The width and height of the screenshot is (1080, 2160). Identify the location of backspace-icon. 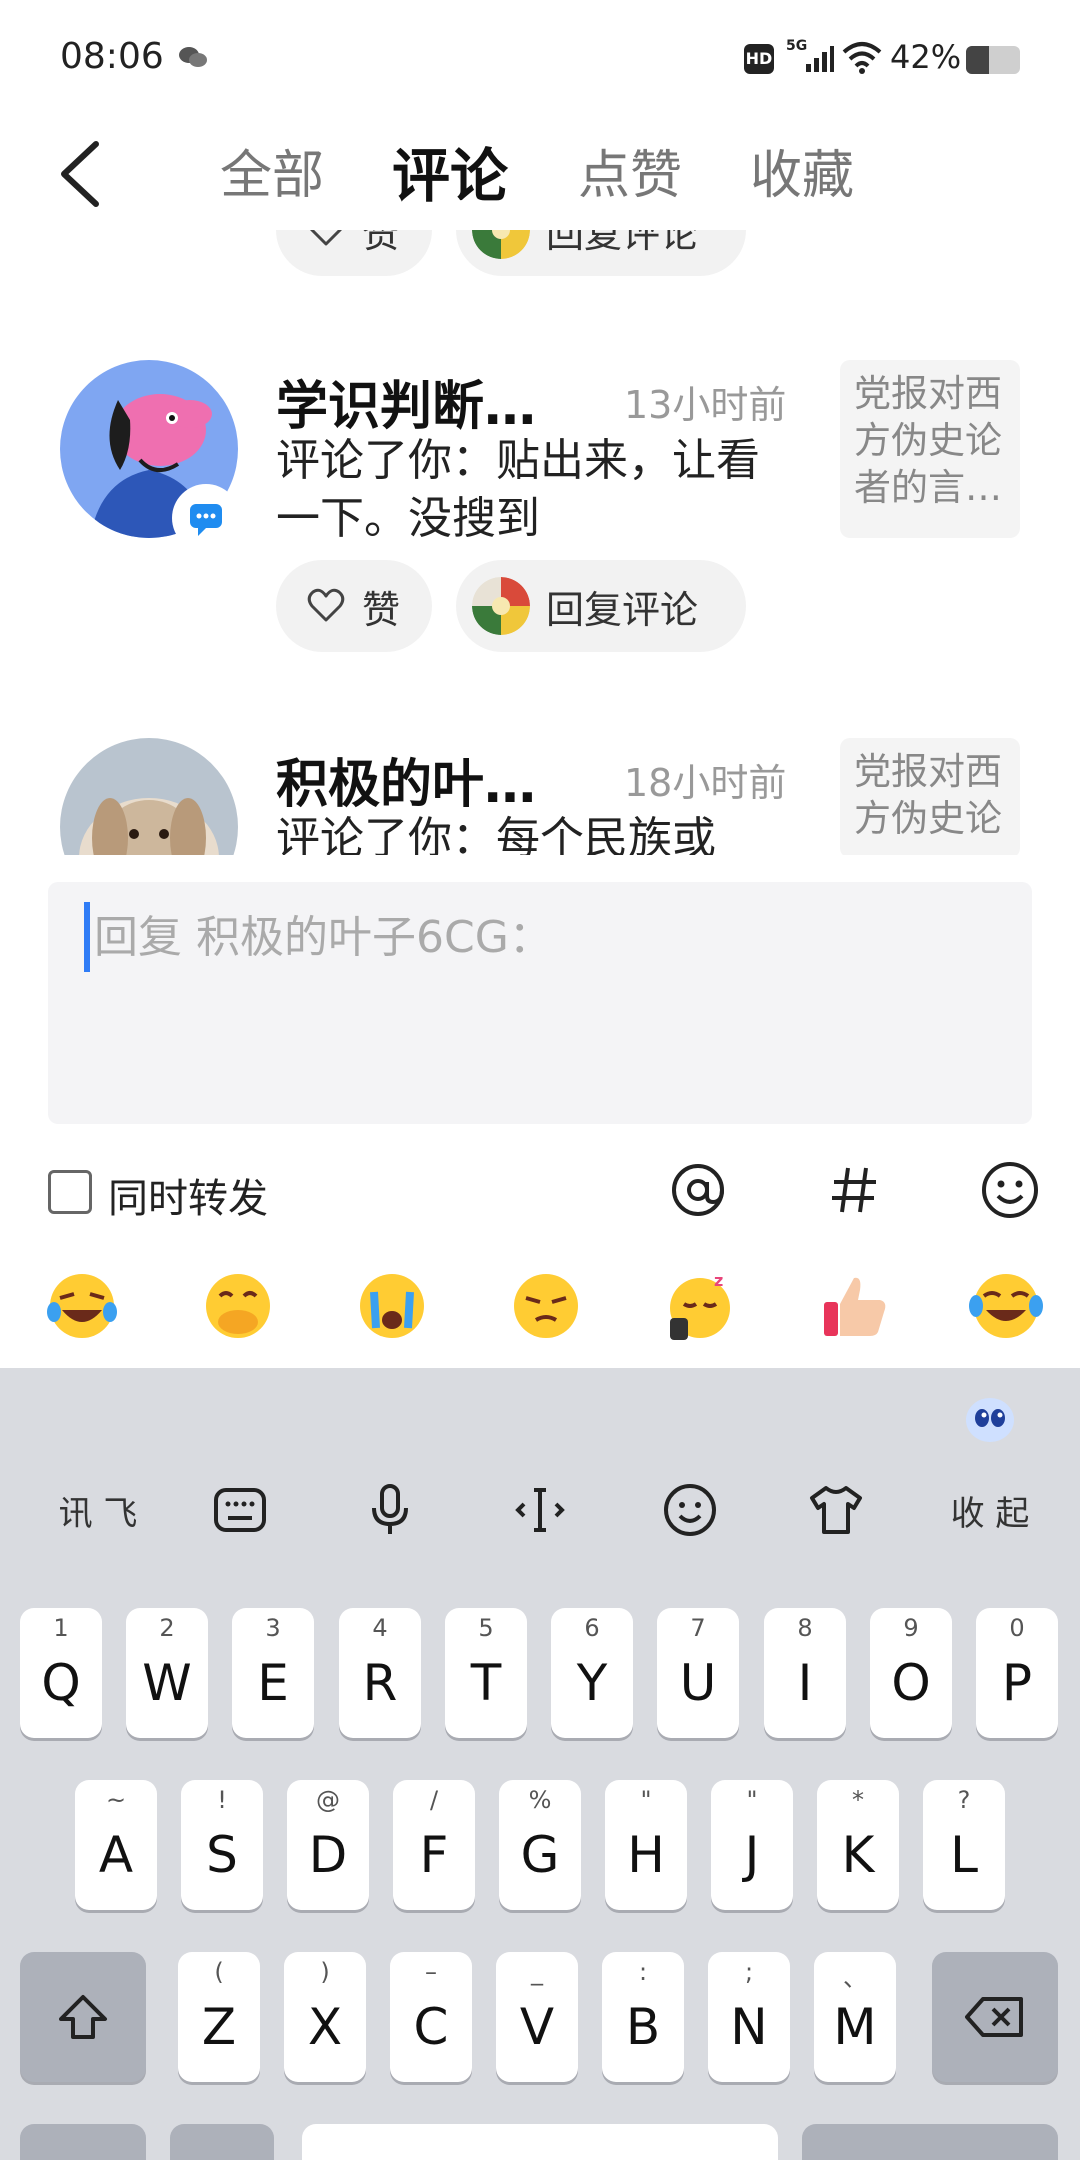
(994, 2017).